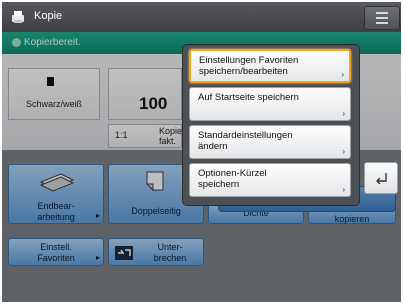  I want to click on back-button, so click(381, 178).